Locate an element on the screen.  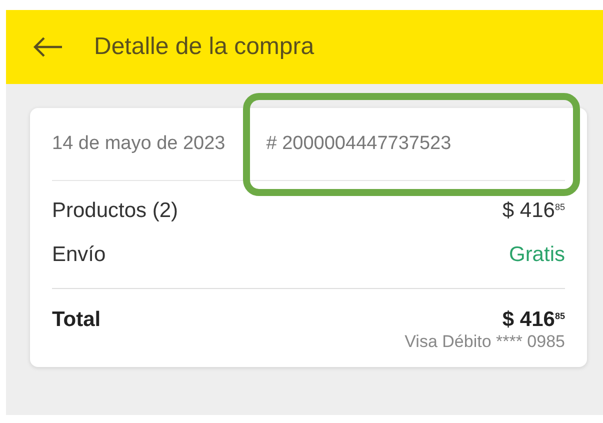
line-amount: $ 416$^{85}$ is located at coordinates (533, 211).